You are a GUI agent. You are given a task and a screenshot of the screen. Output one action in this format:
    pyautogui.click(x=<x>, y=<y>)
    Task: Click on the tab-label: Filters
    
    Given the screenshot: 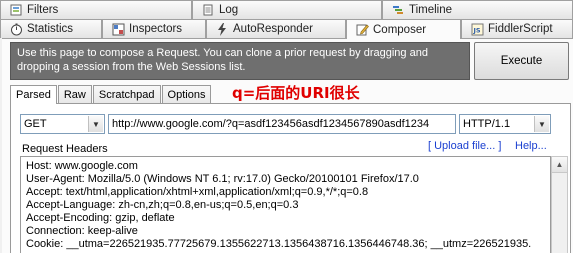 What is the action you would take?
    pyautogui.click(x=43, y=10)
    